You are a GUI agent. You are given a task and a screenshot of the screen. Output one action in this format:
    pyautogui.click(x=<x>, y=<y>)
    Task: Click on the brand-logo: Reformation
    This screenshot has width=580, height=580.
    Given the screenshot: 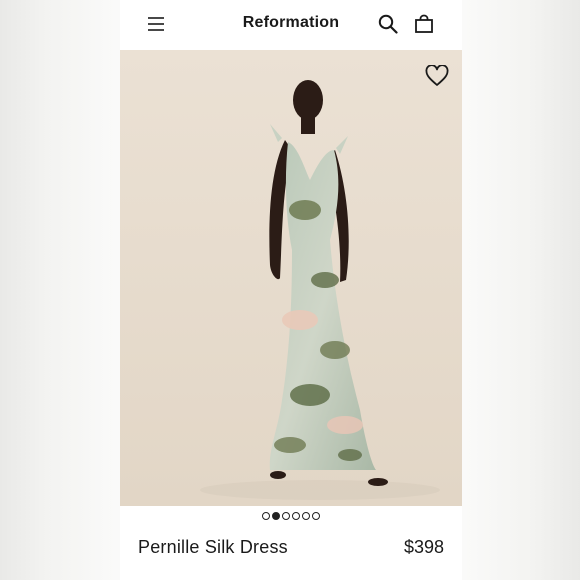 What is the action you would take?
    pyautogui.click(x=291, y=23)
    